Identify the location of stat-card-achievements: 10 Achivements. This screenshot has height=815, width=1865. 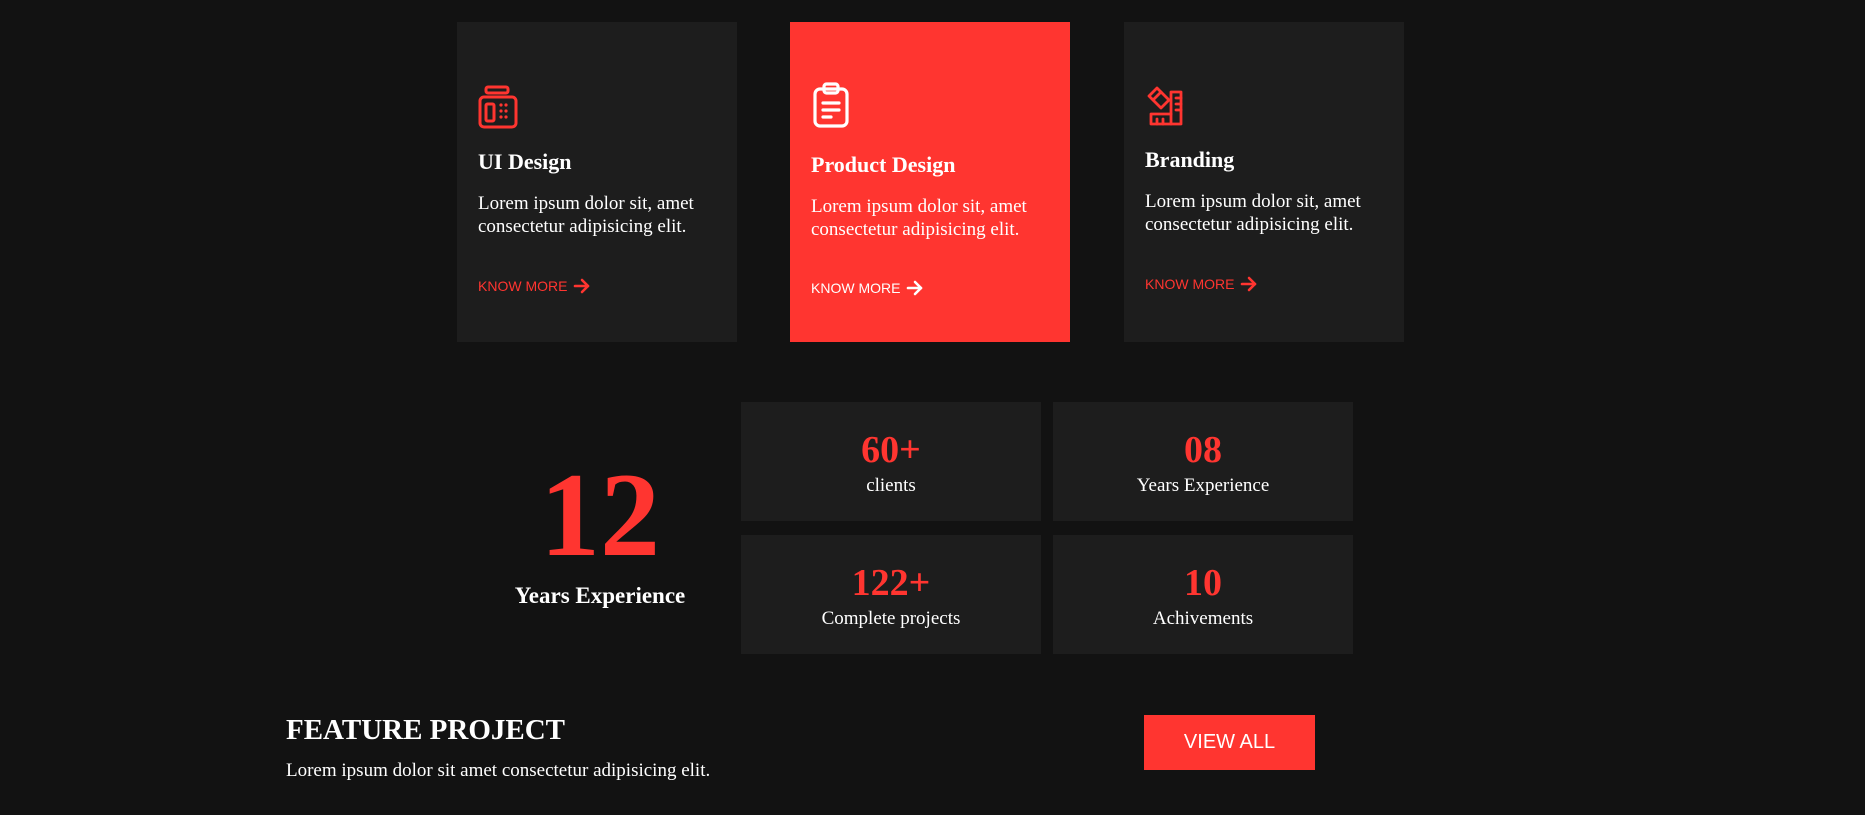
(1203, 594).